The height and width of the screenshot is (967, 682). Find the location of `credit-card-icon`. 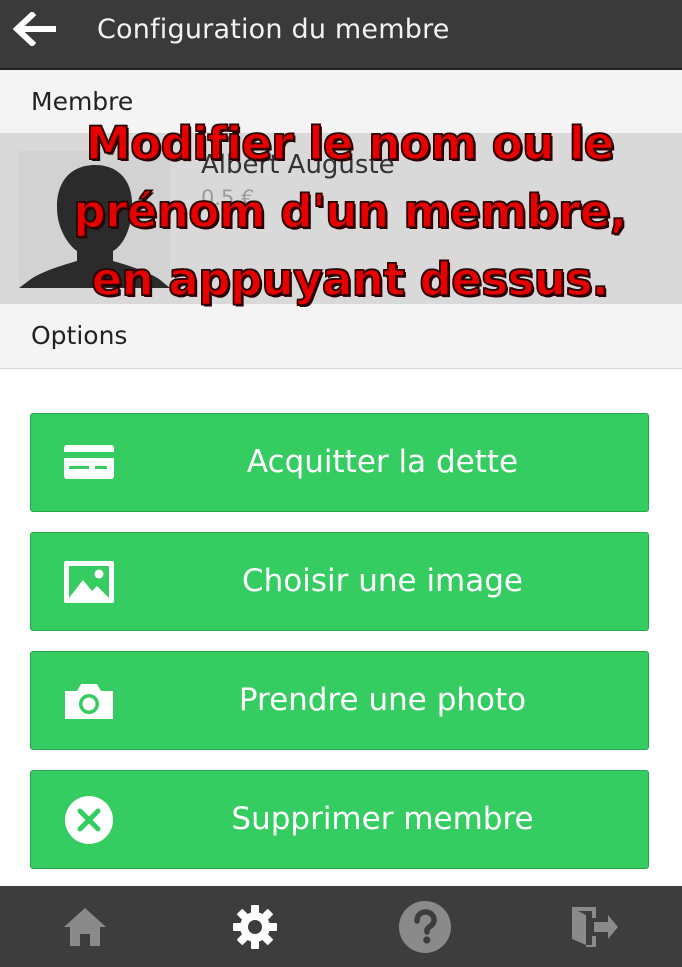

credit-card-icon is located at coordinates (89, 462).